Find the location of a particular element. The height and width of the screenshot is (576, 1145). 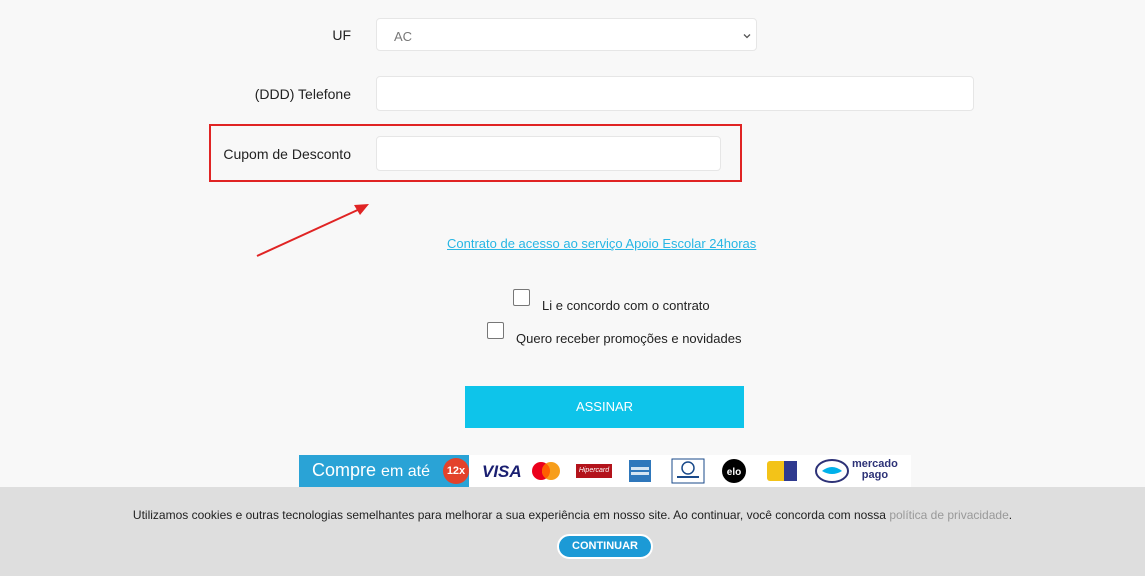

amex-logo-icon is located at coordinates (640, 471).